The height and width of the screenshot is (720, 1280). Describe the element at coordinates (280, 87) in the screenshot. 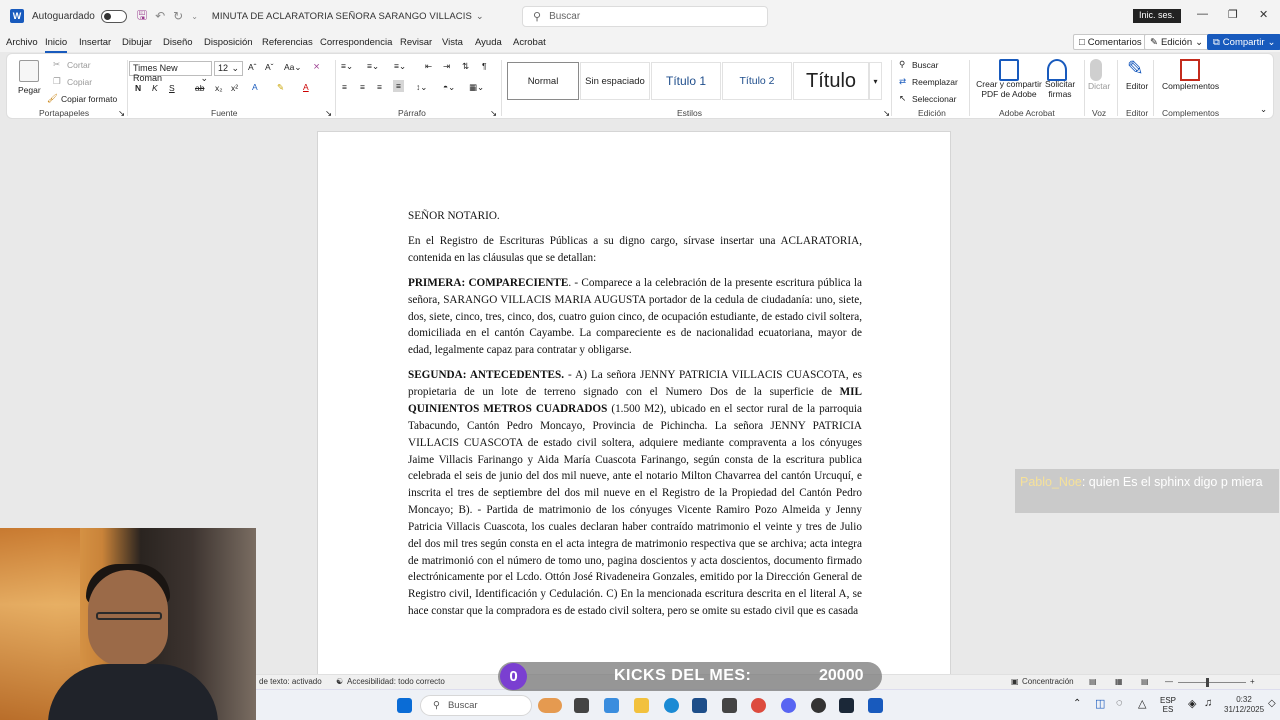

I see `highlight-icon: ✎` at that location.